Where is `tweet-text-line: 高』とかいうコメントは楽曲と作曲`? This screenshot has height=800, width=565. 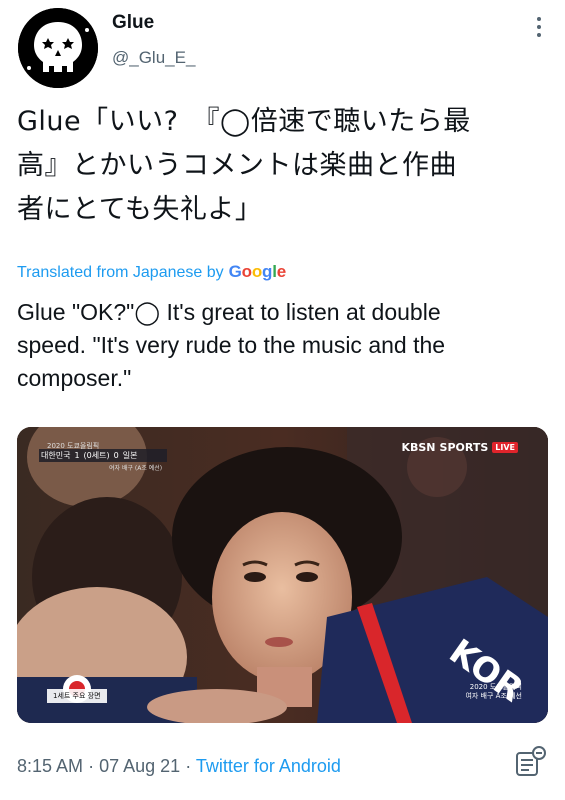
tweet-text-line: 高』とかいうコメントは楽曲と作曲 is located at coordinates (237, 165).